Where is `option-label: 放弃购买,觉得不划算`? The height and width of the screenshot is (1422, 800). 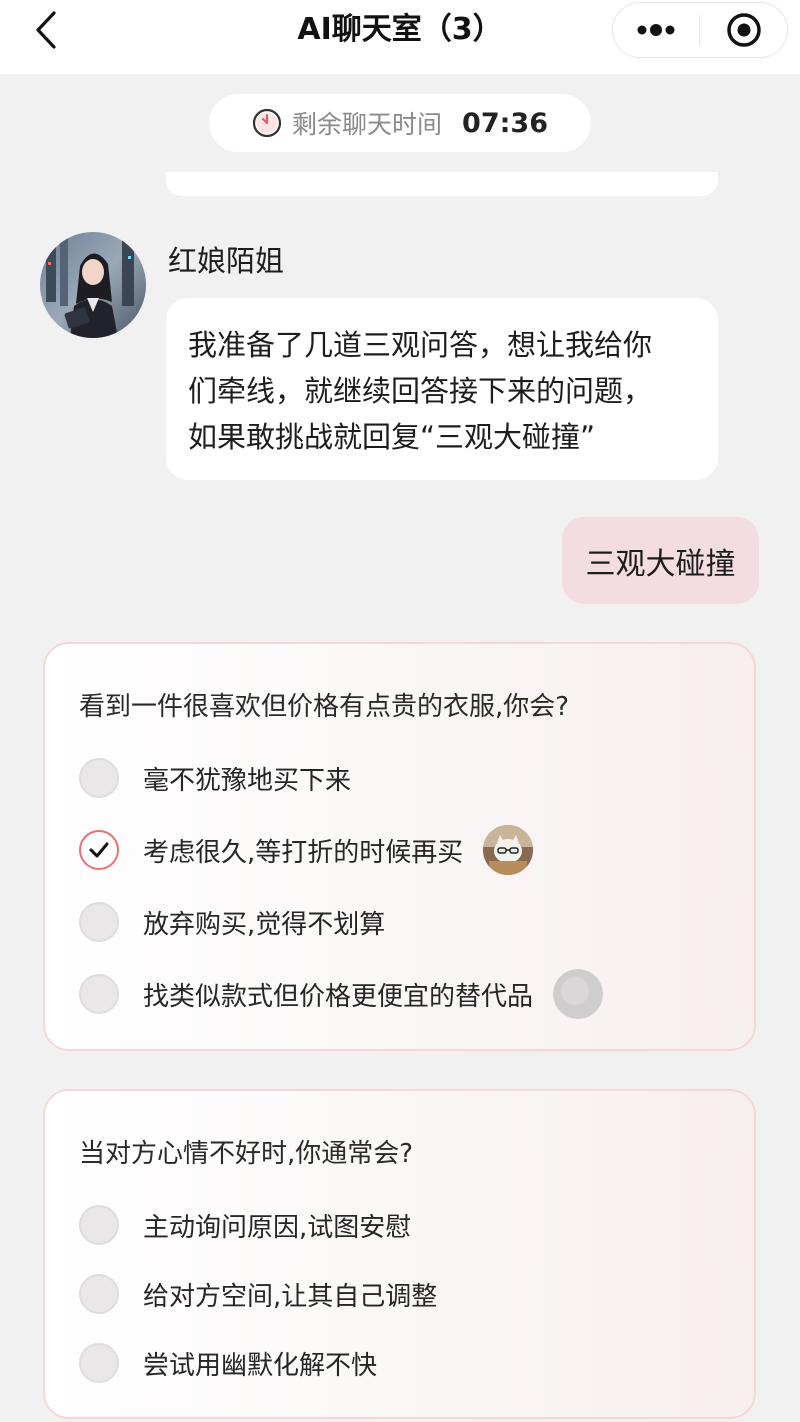 option-label: 放弃购买,觉得不划算 is located at coordinates (264, 924).